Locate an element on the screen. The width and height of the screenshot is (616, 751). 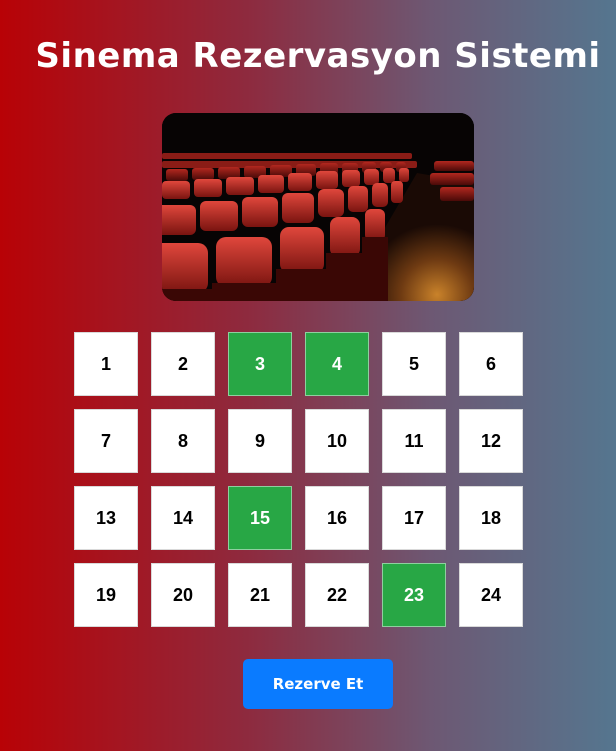
seat-21: 21 is located at coordinates (260, 595).